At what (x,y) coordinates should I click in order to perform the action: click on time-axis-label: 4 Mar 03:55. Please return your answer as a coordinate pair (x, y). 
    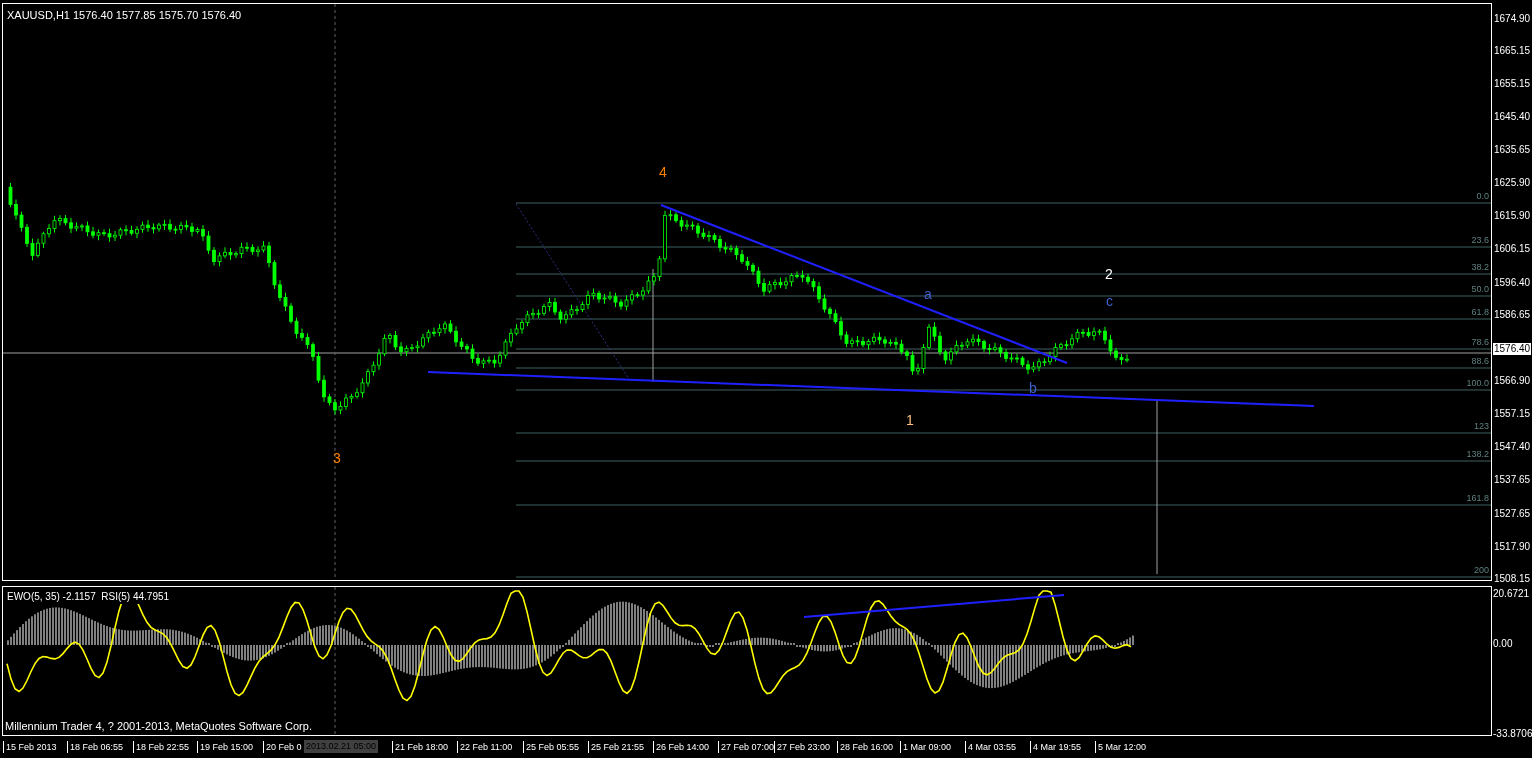
    Looking at the image, I should click on (991, 747).